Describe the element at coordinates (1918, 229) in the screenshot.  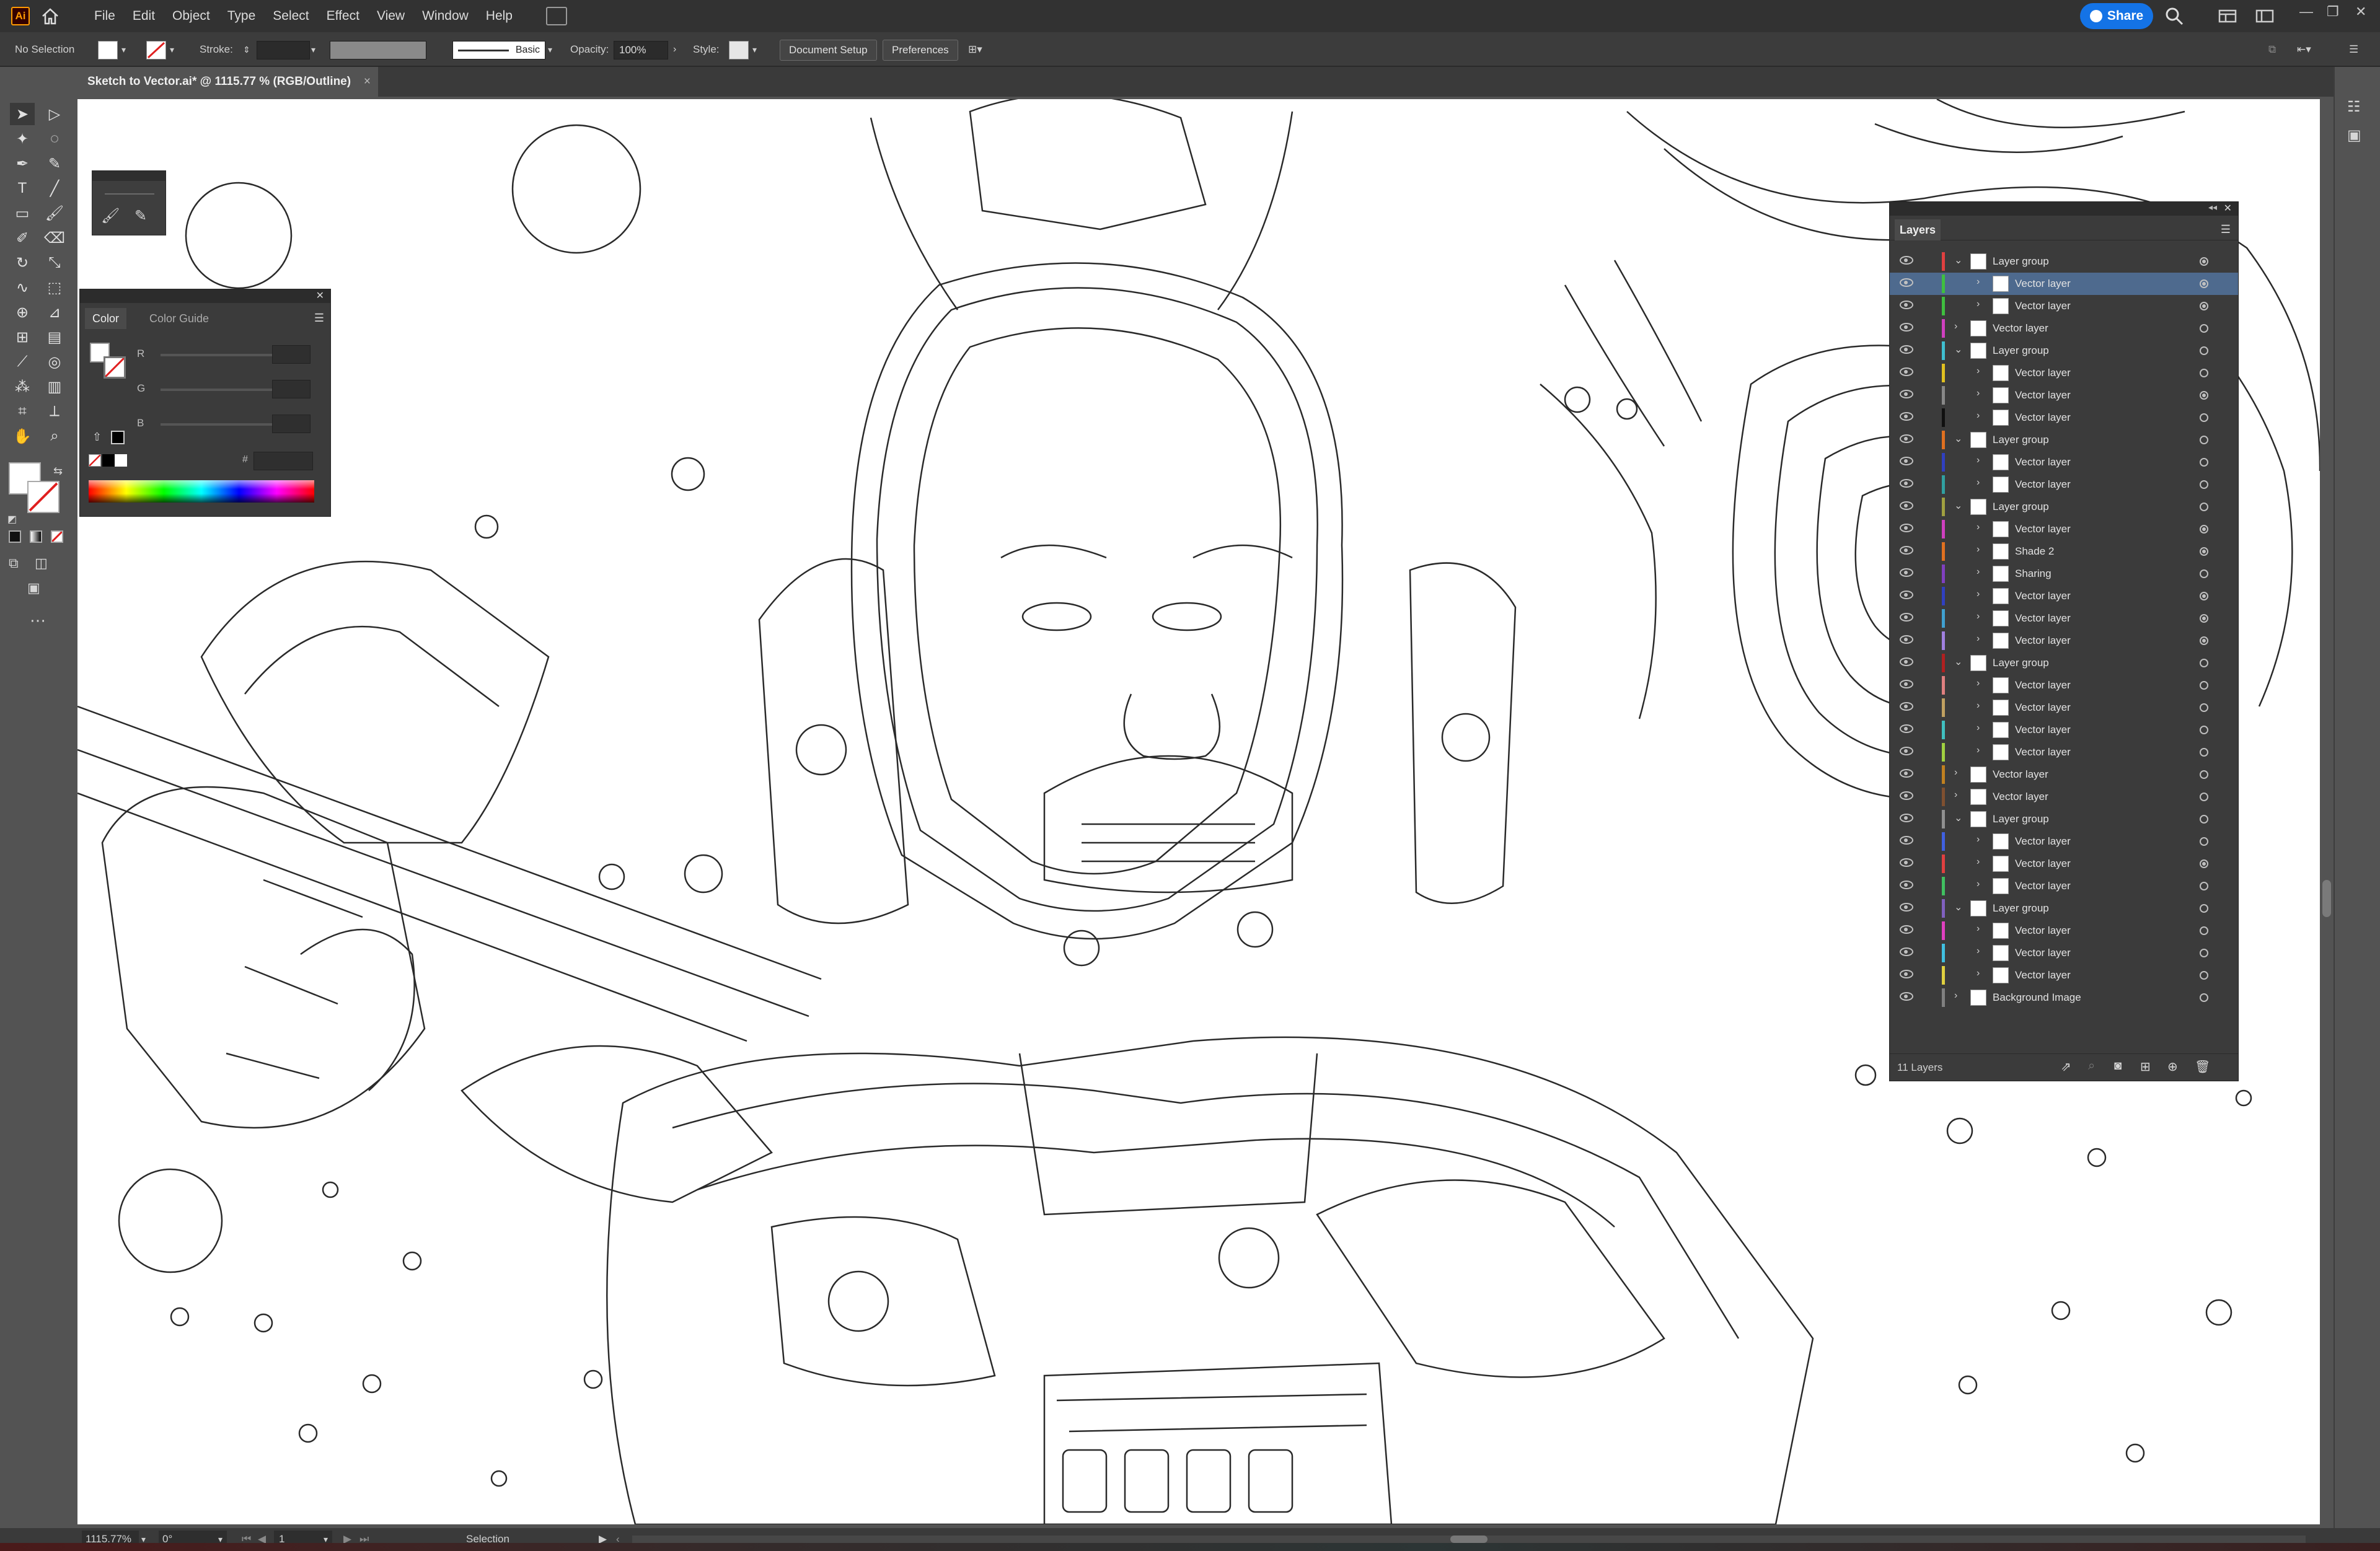
I see `tab-layers: Layers` at that location.